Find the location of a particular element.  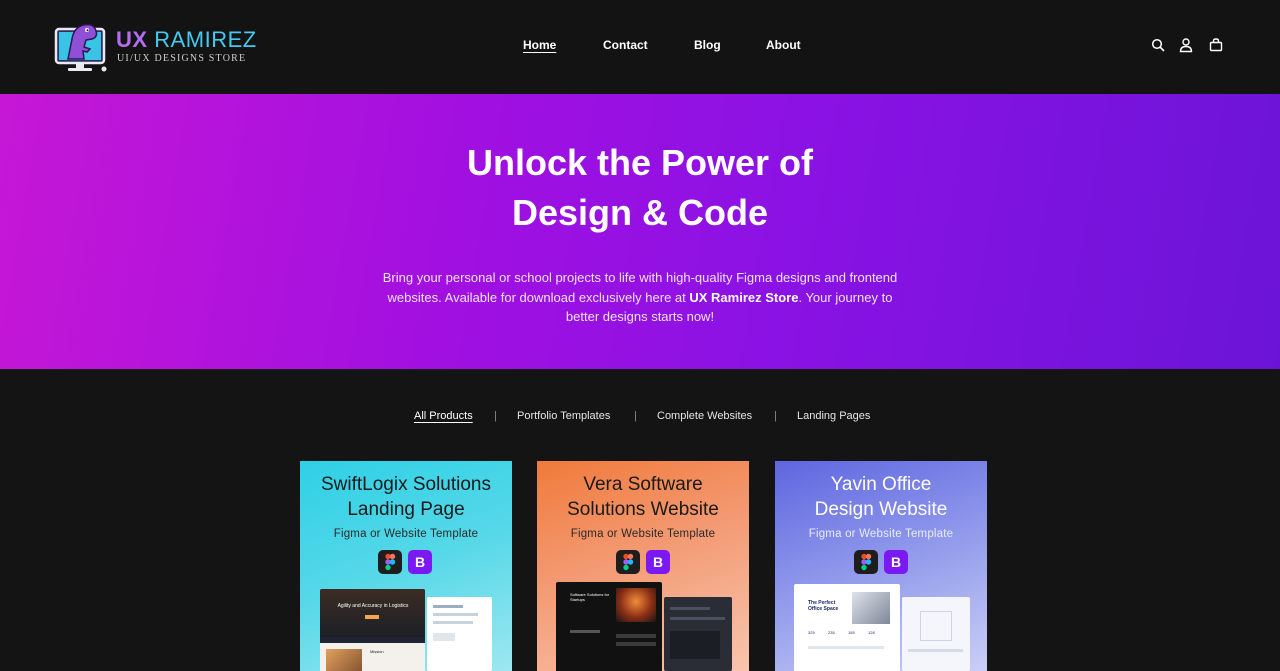

preview-heading: The Perfect Office Space is located at coordinates (823, 606).